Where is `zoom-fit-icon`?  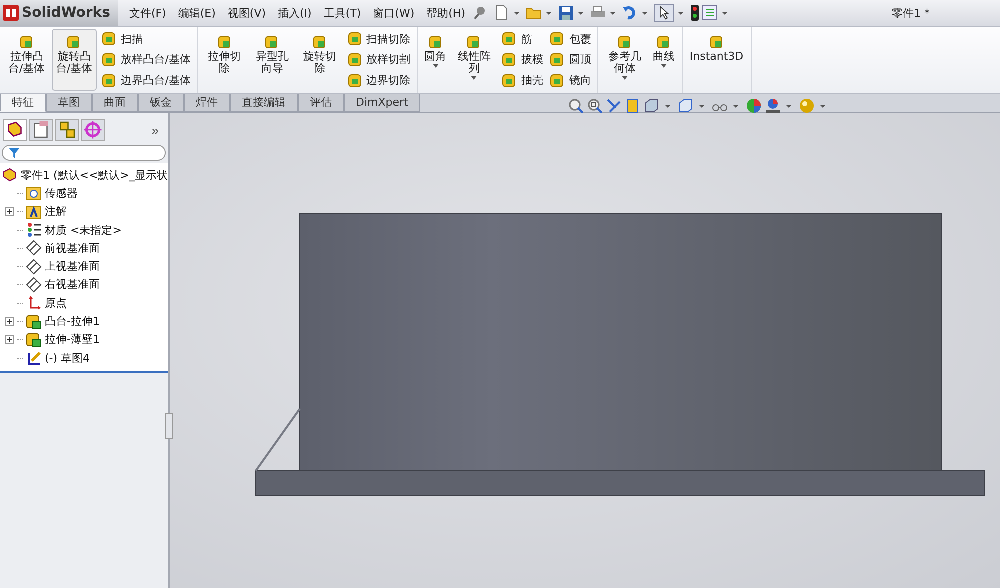 zoom-fit-icon is located at coordinates (576, 106).